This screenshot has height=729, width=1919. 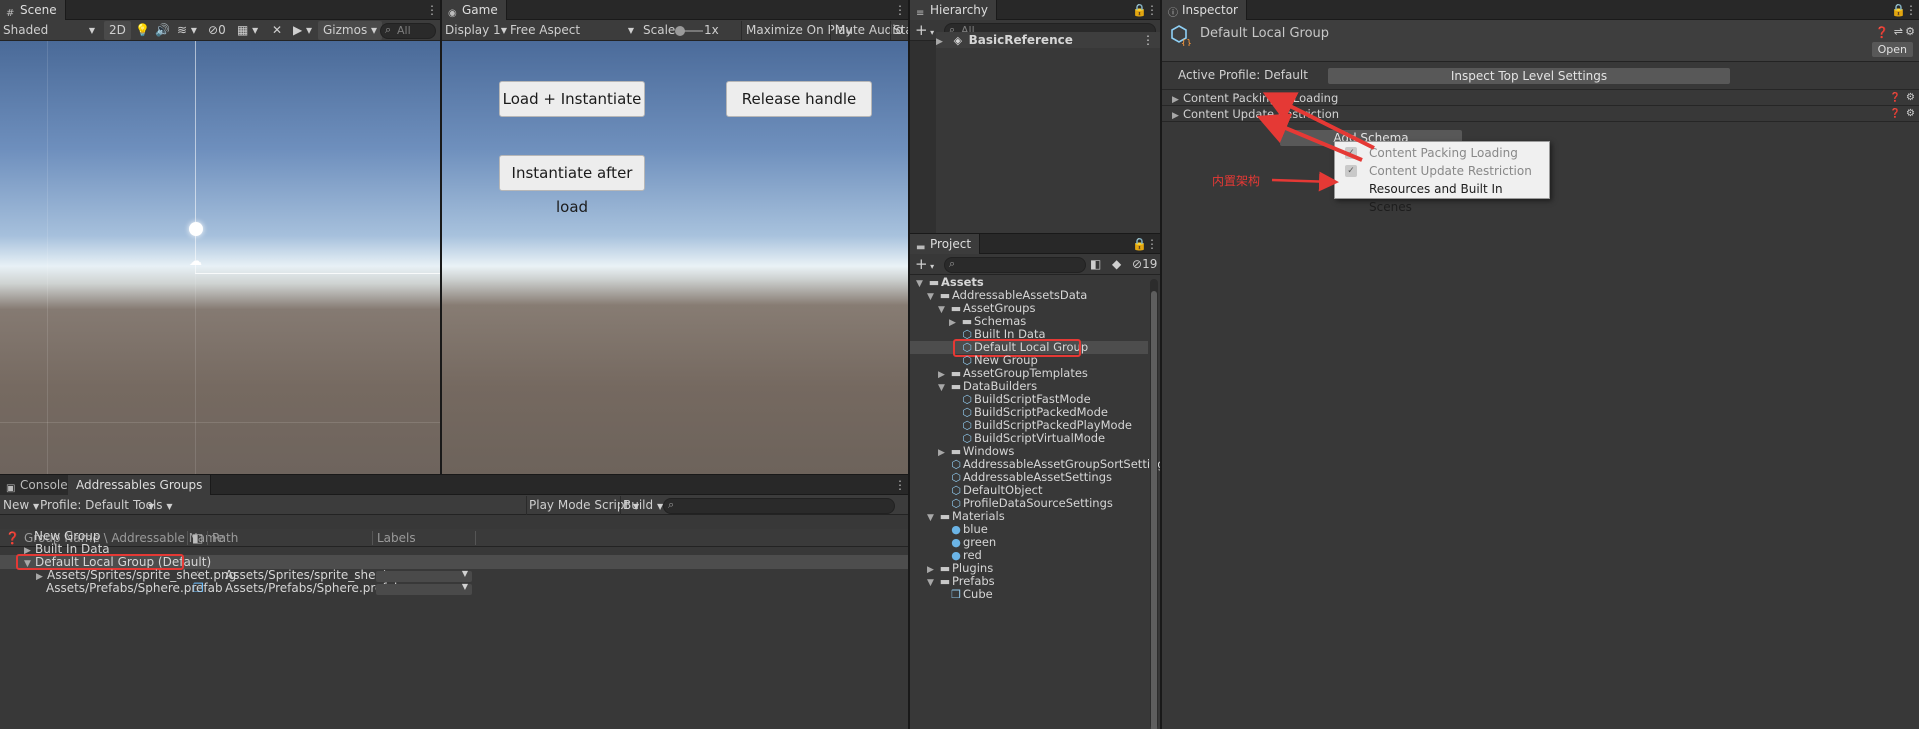 What do you see at coordinates (38, 485) in the screenshot?
I see `tab-console: ▣ Console` at bounding box center [38, 485].